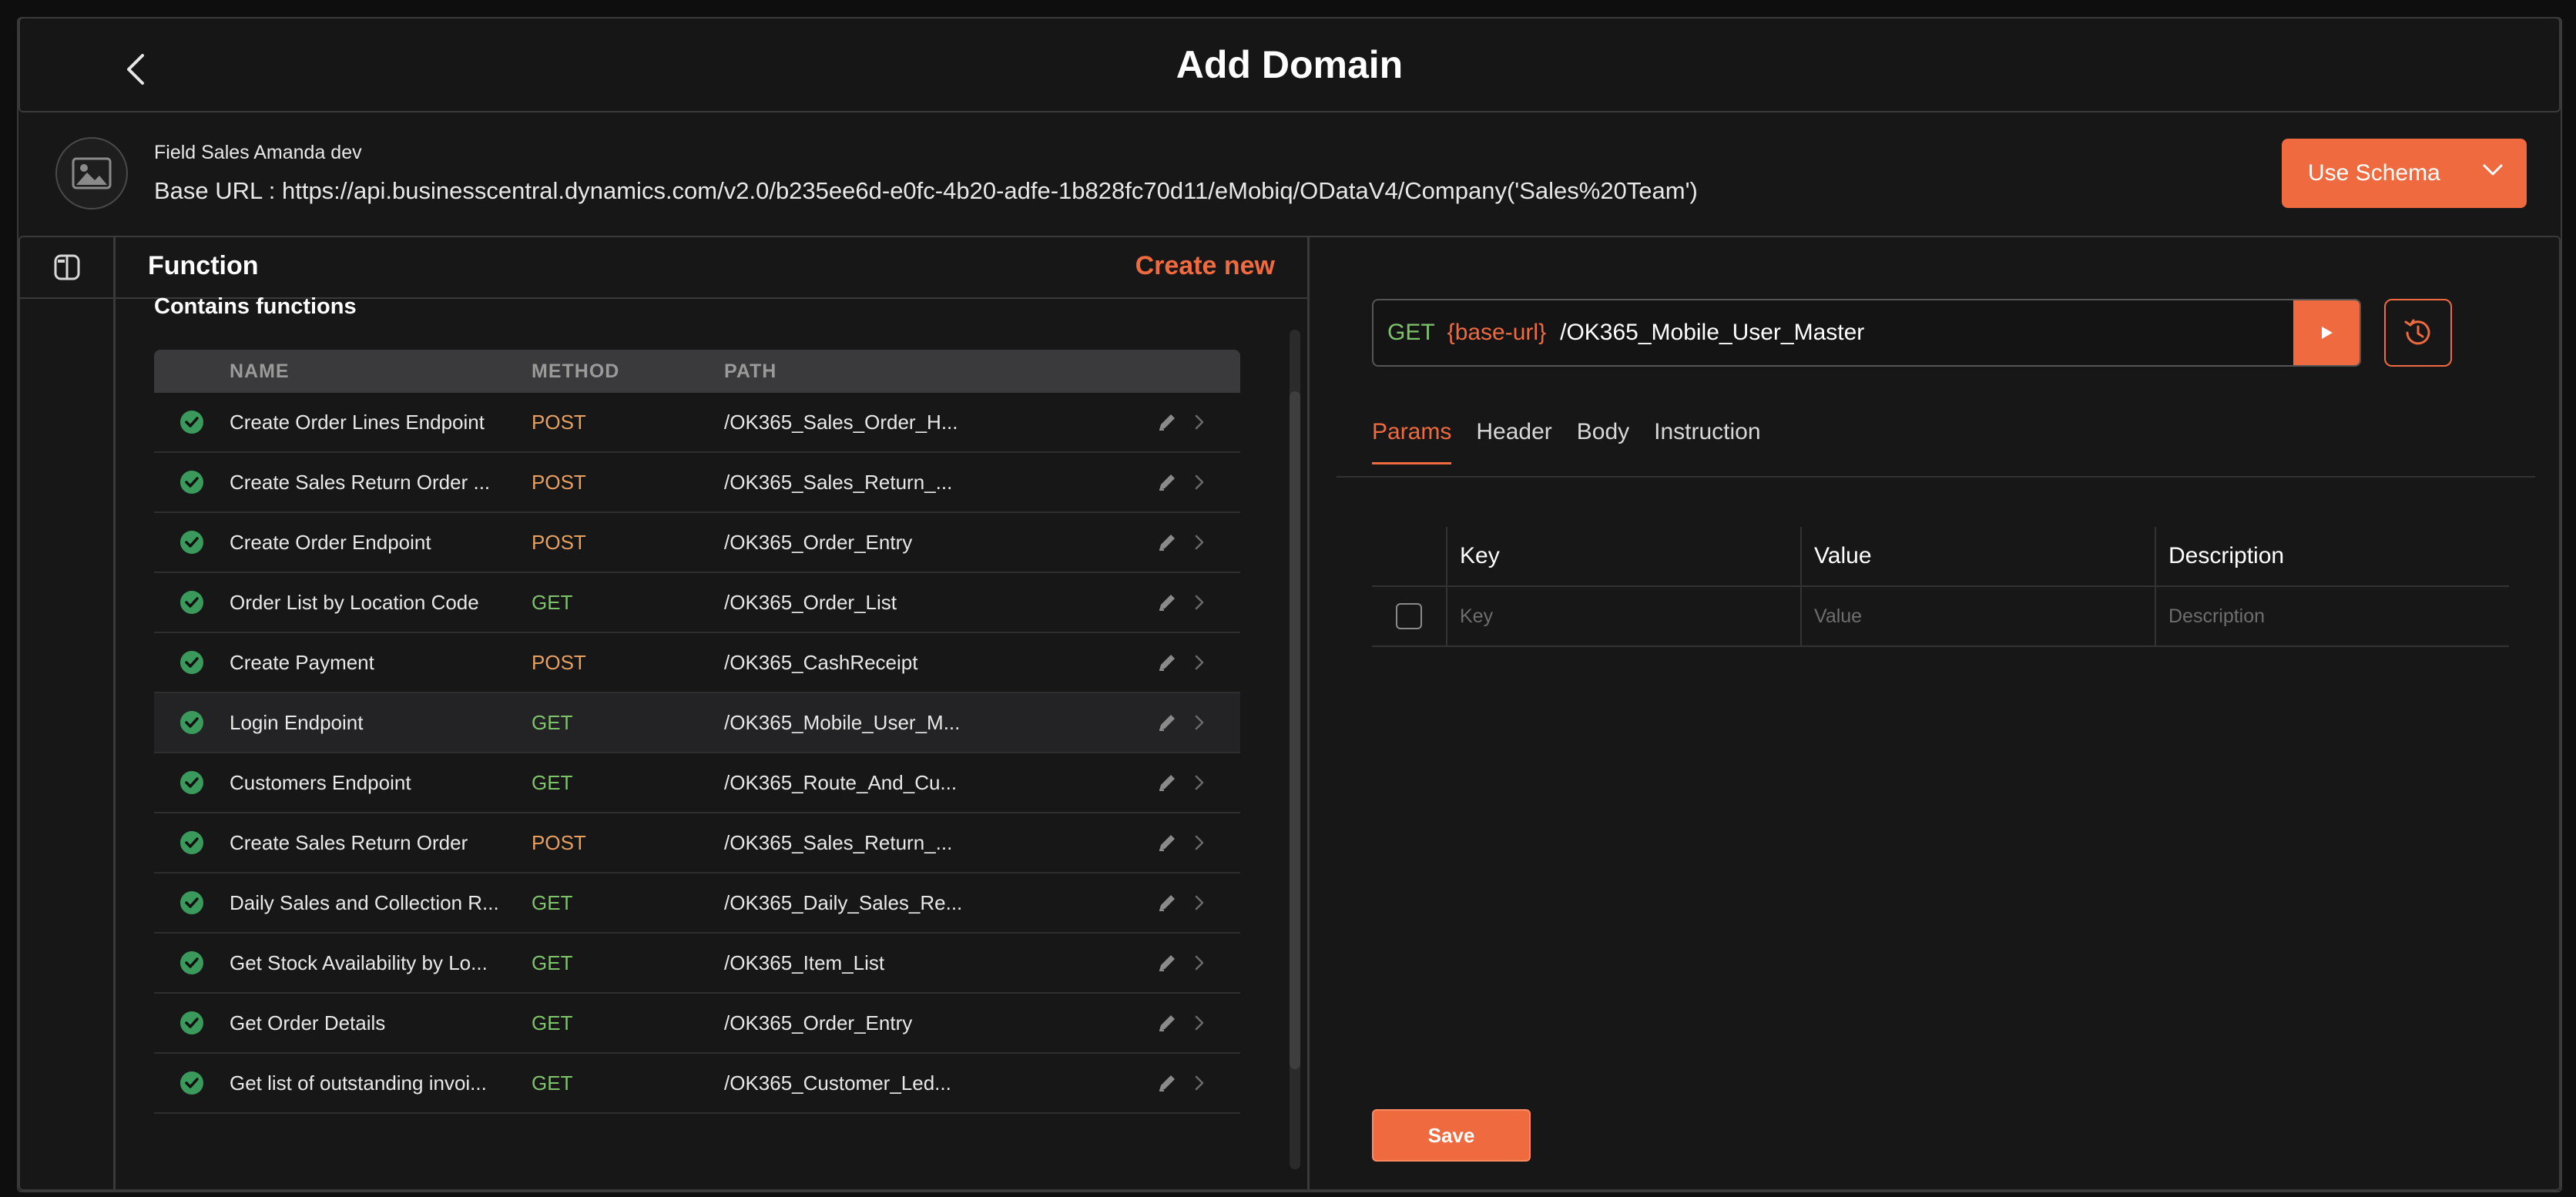 This screenshot has width=2576, height=1197. What do you see at coordinates (697, 663) in the screenshot?
I see `function-row: Create Payment POST/OK365_CashReceipt` at bounding box center [697, 663].